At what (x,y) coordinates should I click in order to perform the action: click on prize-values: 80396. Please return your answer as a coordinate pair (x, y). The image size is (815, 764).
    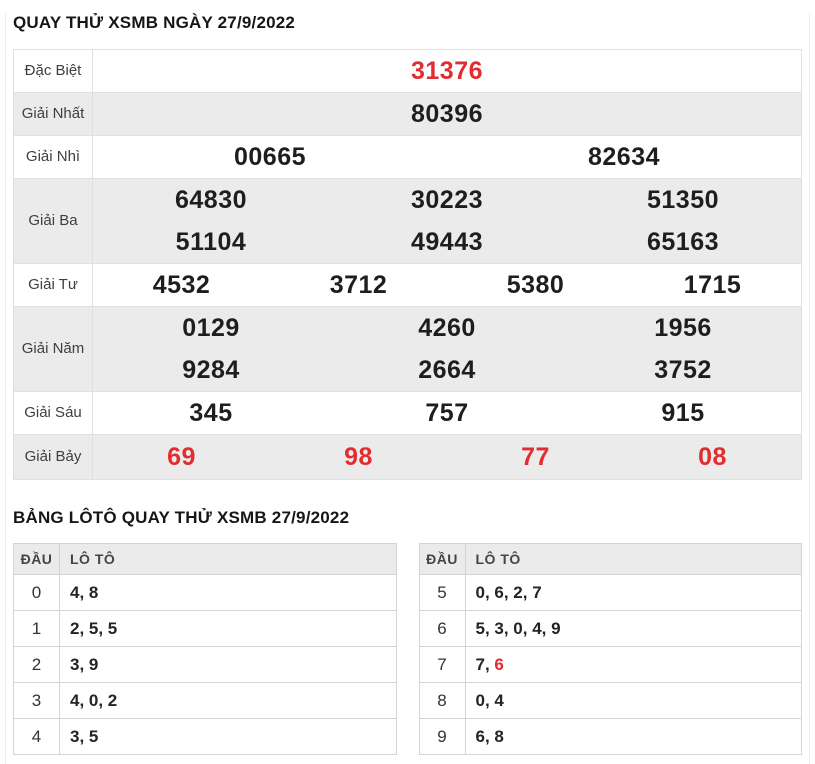
    Looking at the image, I should click on (447, 114).